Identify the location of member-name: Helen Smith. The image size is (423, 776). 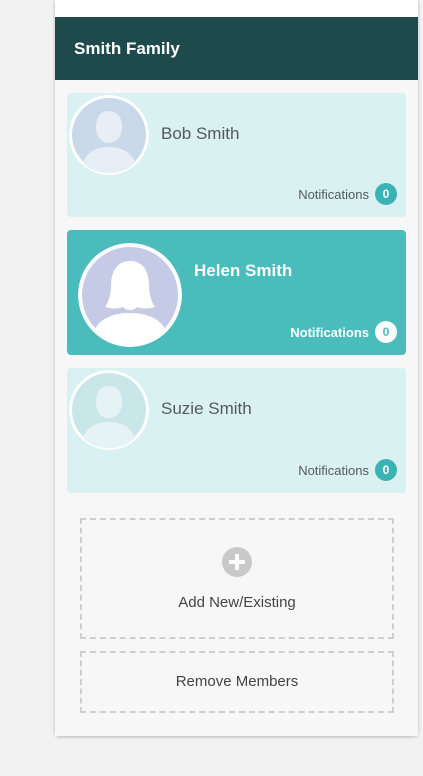
(243, 270).